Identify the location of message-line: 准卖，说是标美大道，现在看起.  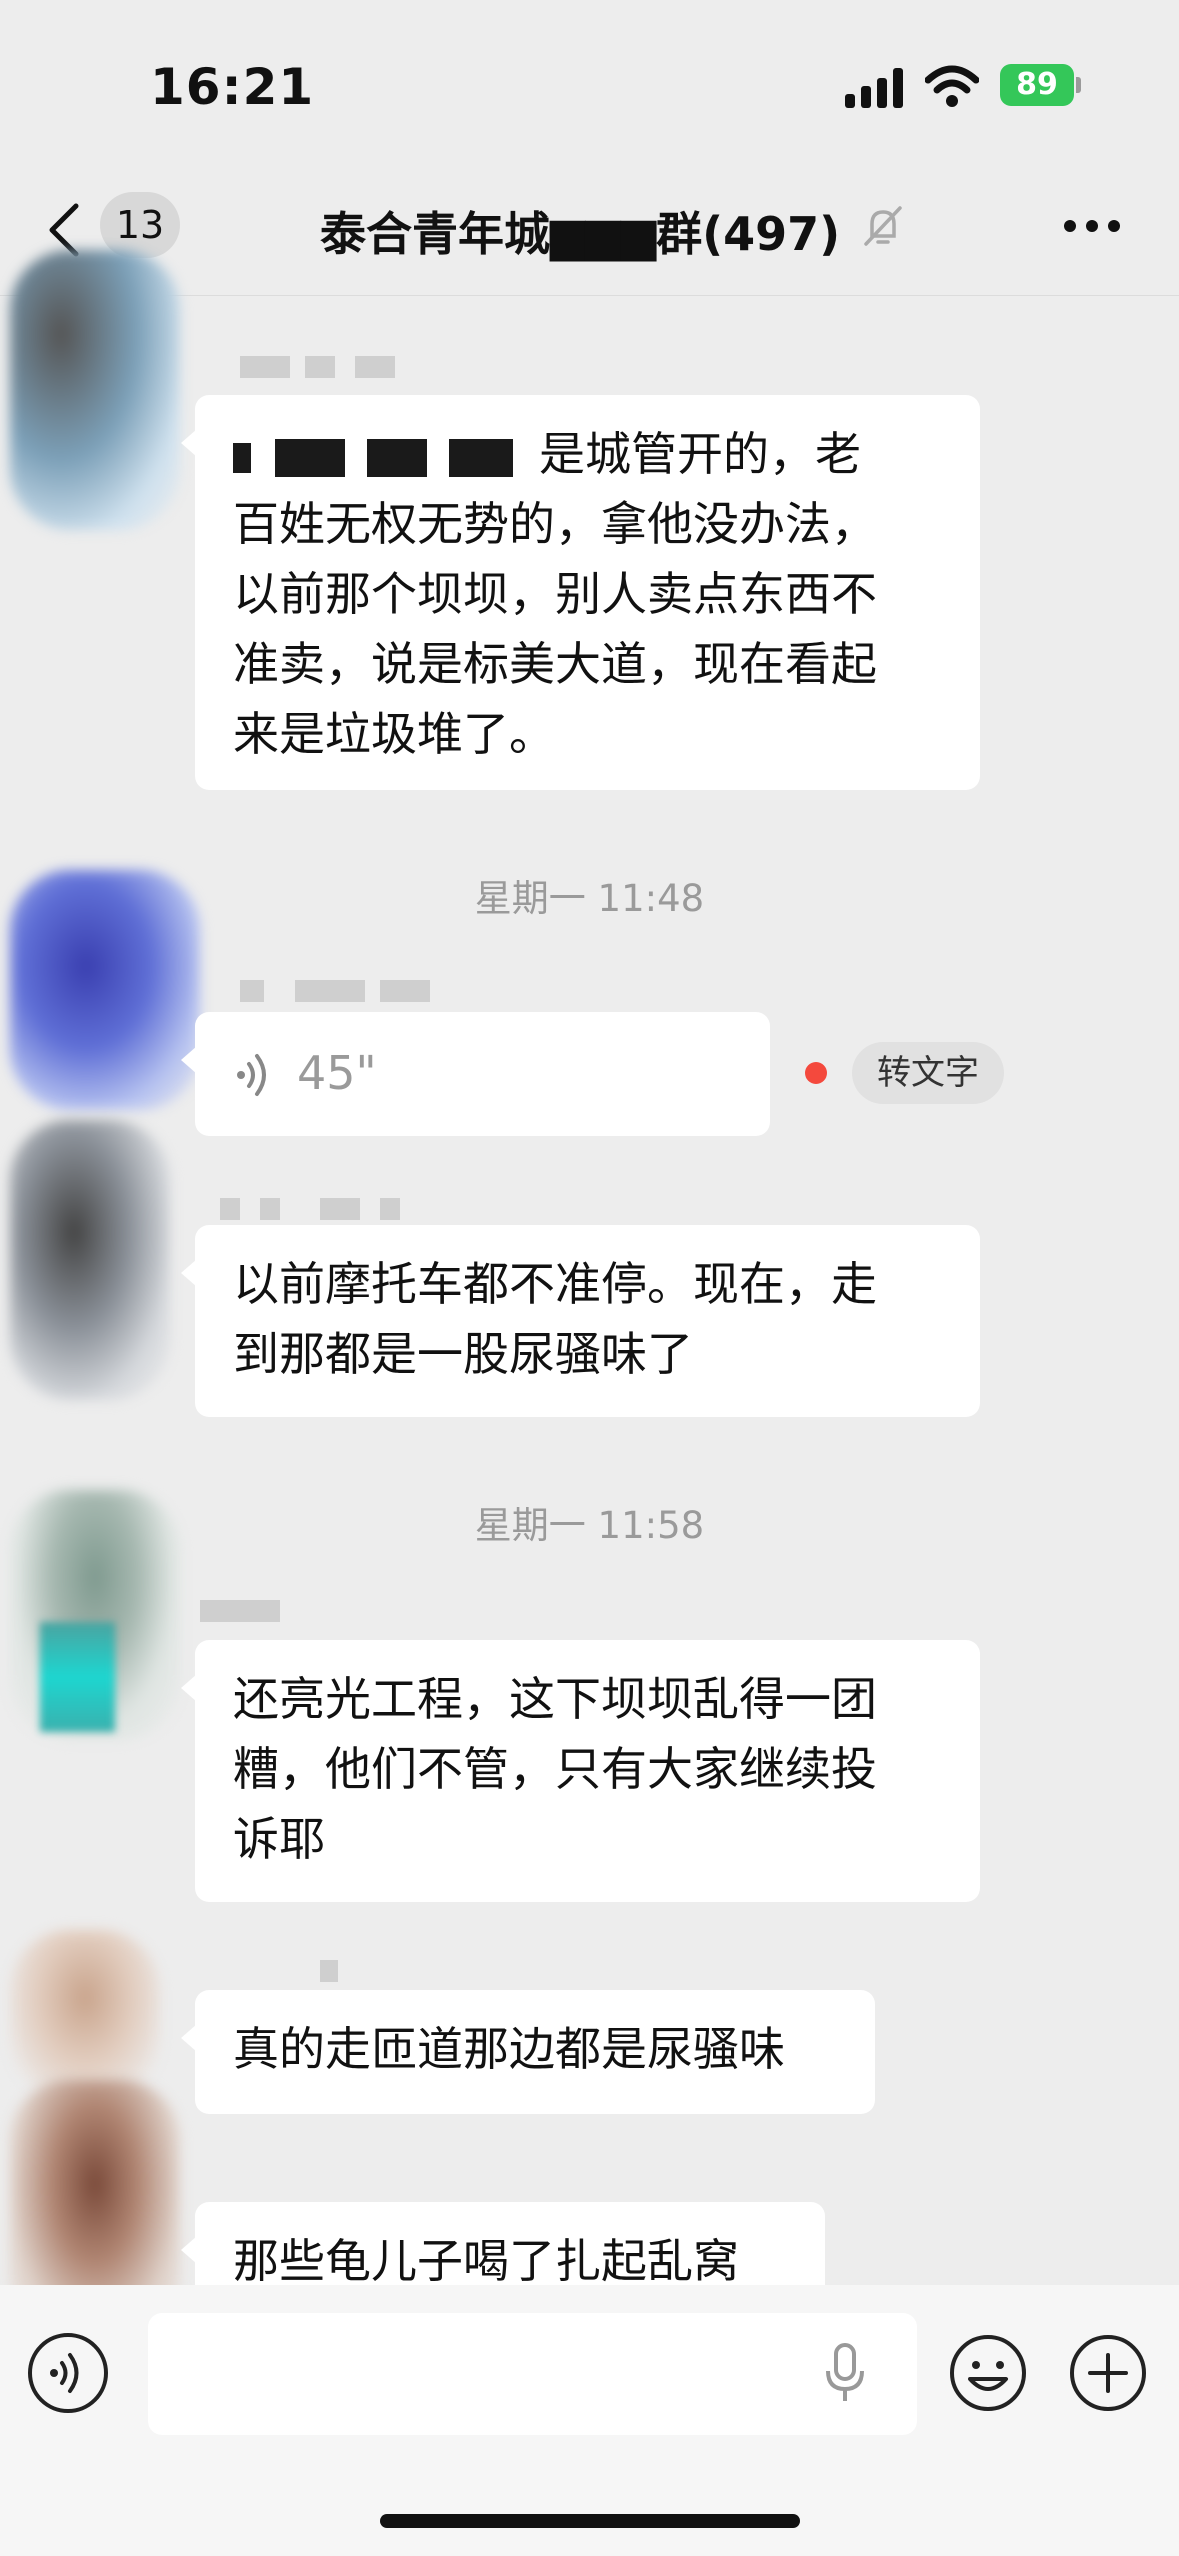
(555, 664).